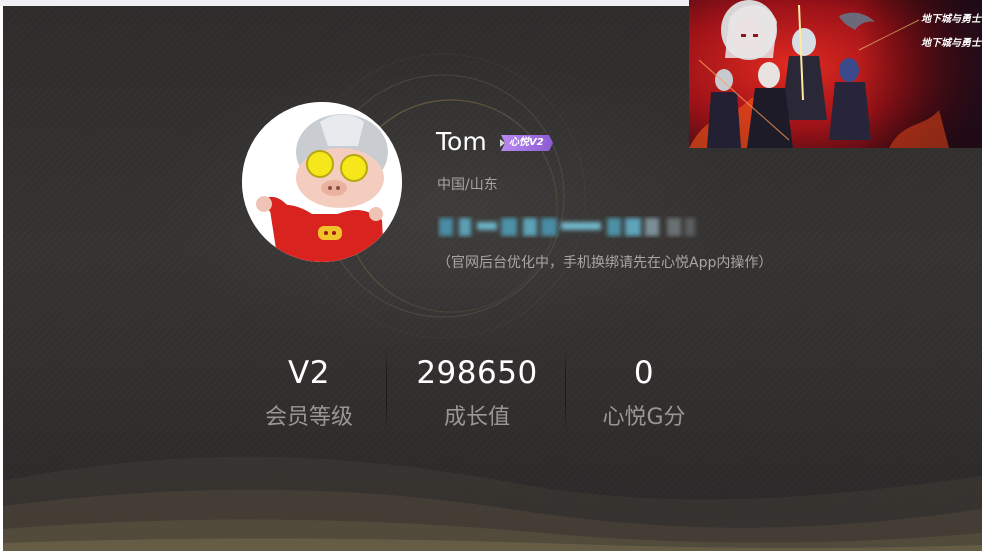 The height and width of the screenshot is (551, 982). I want to click on masked-phone-number, so click(567, 227).